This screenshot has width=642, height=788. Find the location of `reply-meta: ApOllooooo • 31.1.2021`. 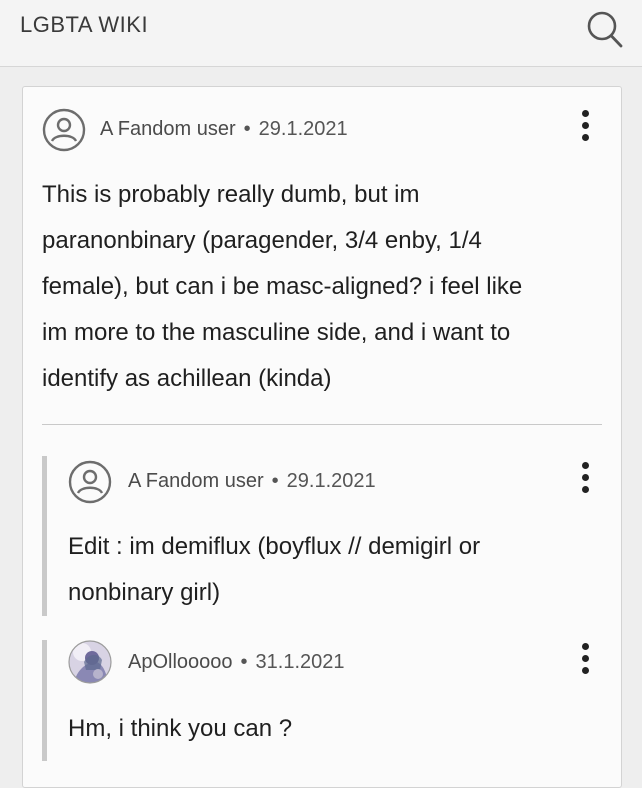

reply-meta: ApOllooooo • 31.1.2021 is located at coordinates (236, 662).